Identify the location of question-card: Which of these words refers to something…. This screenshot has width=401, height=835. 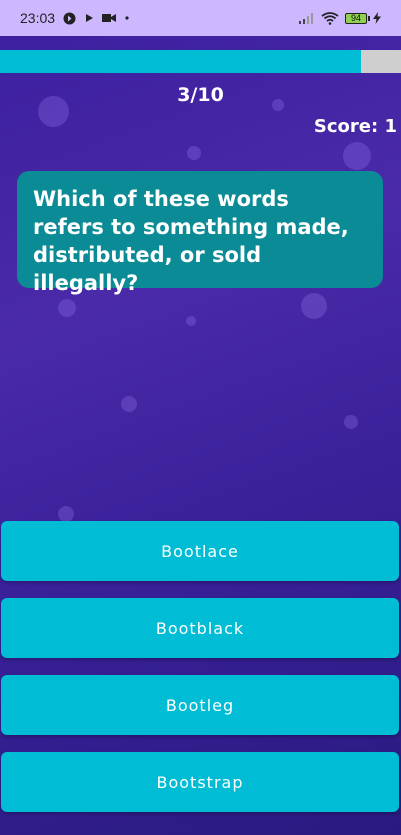
(200, 233).